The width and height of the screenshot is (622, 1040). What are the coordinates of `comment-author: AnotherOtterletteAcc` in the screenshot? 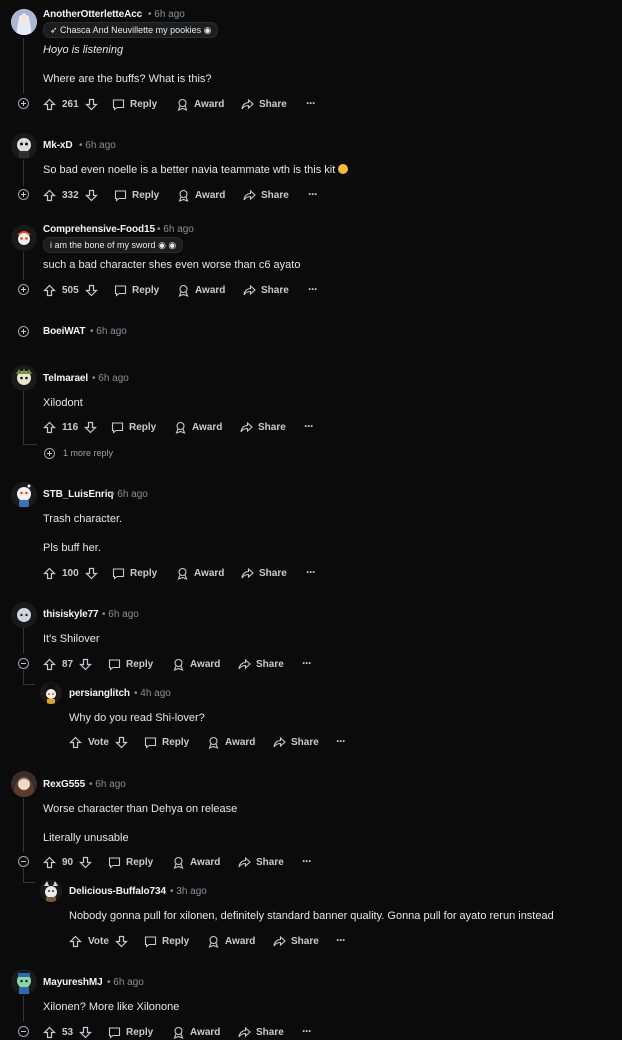 It's located at (92, 14).